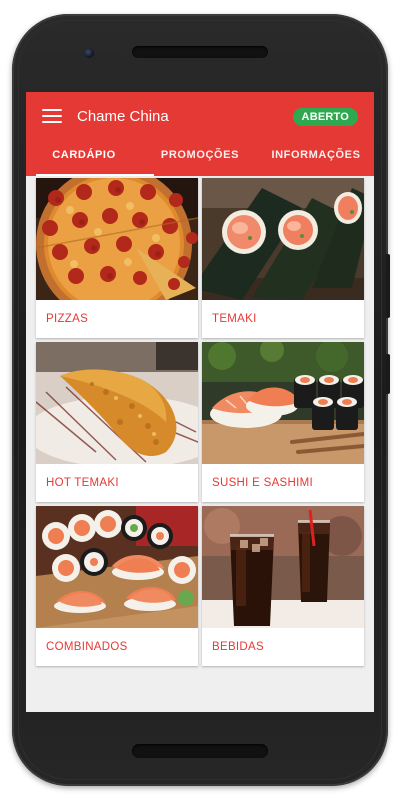 Image resolution: width=400 pixels, height=800 pixels. I want to click on volume-button, so click(388, 286).